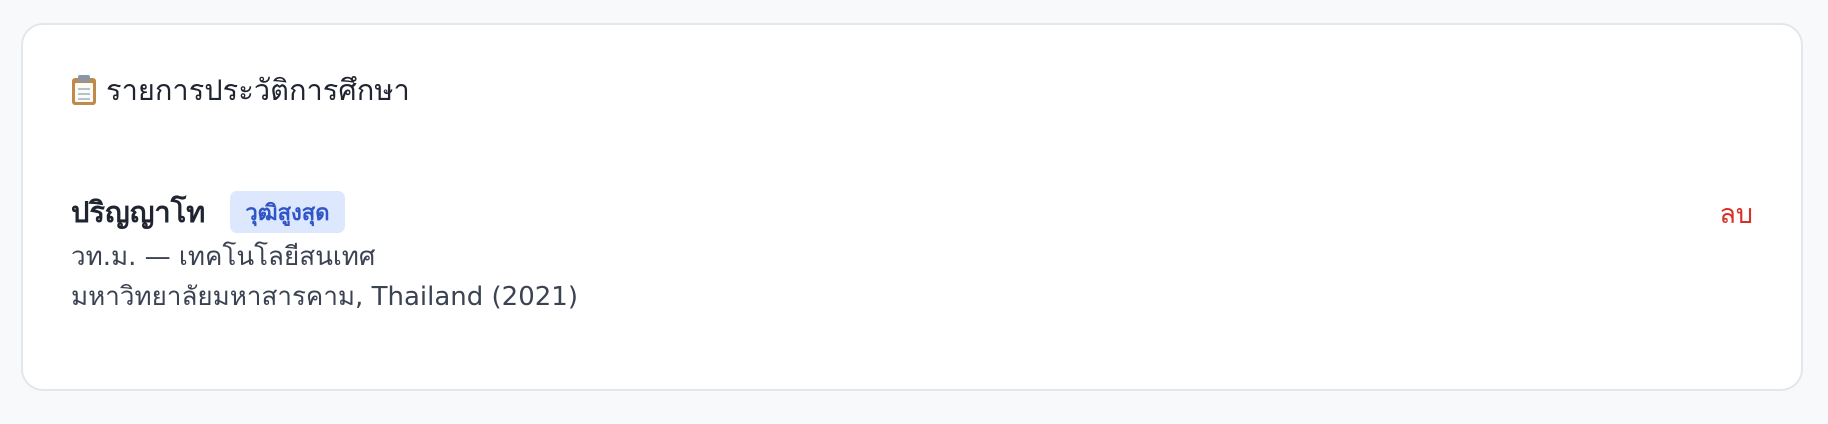 This screenshot has height=424, width=1828. I want to click on delete-button: ลบ, so click(1736, 213).